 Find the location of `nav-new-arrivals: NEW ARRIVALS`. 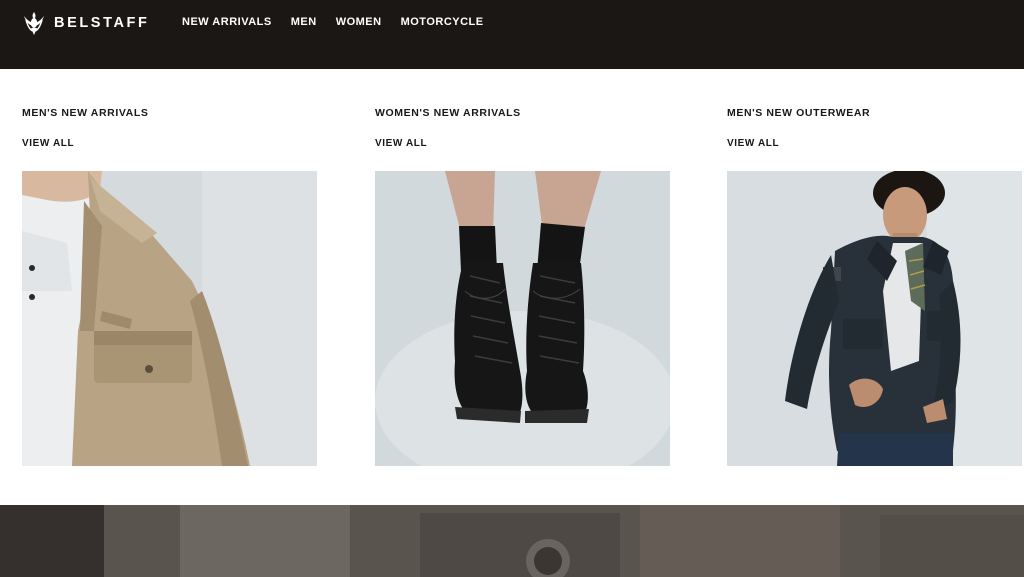

nav-new-arrivals: NEW ARRIVALS is located at coordinates (227, 22).